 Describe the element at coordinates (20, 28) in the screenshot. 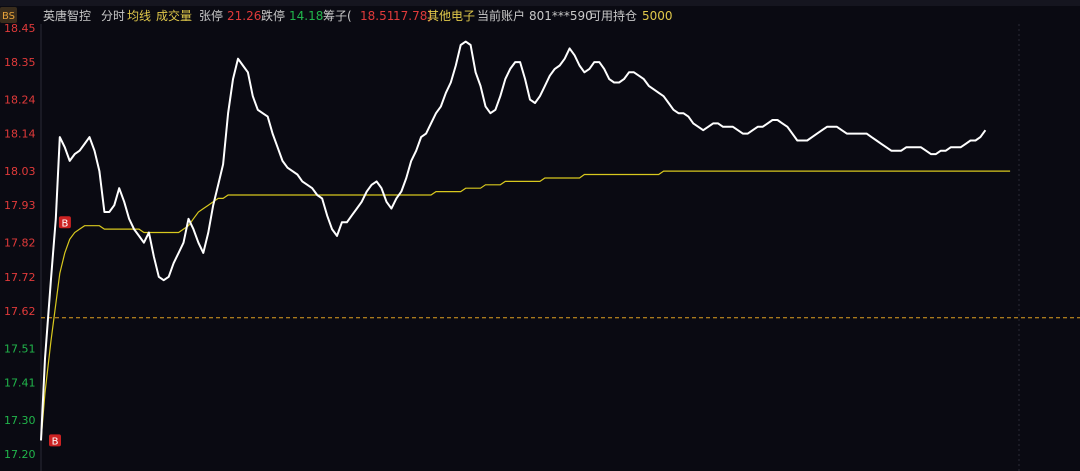

I see `y-tick-label: 18.45` at that location.